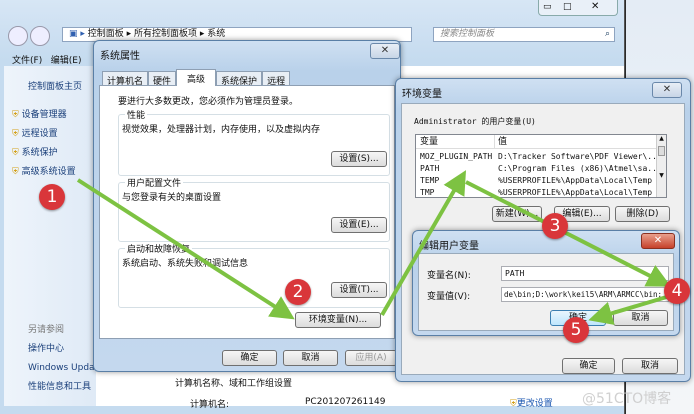 This screenshot has width=694, height=414. Describe the element at coordinates (298, 292) in the screenshot. I see `step-badge-2: 2` at that location.